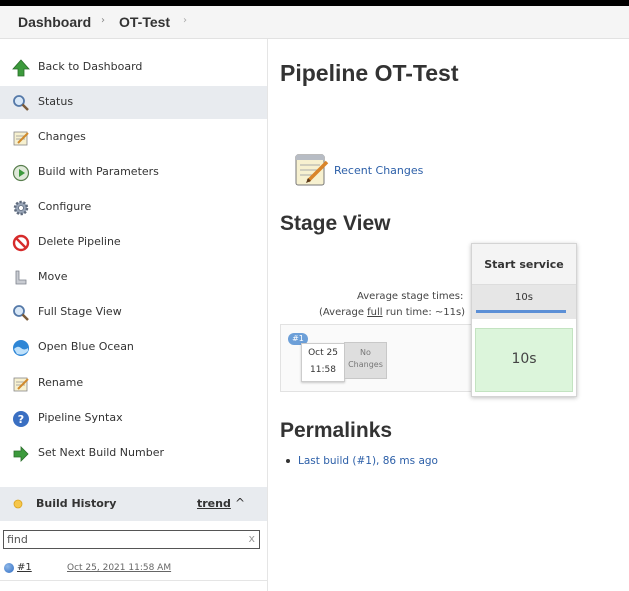 This screenshot has height=591, width=629. Describe the element at coordinates (21, 454) in the screenshot. I see `right-arrow-icon` at that location.